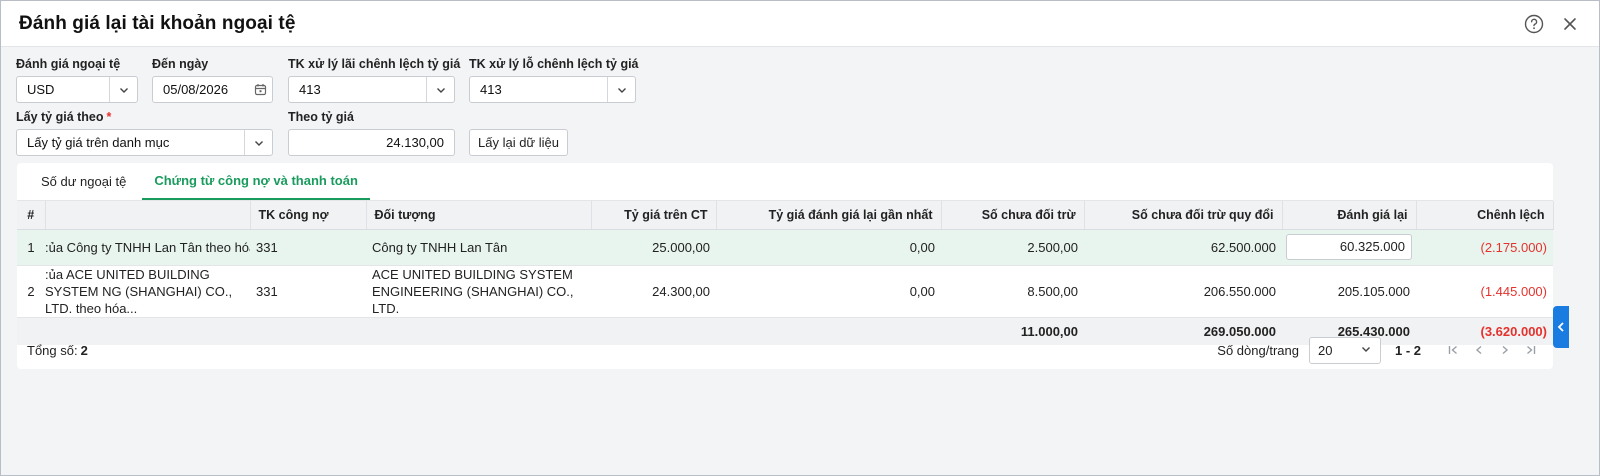 The height and width of the screenshot is (476, 1600). I want to click on row-doc-rate: 24.300,00, so click(653, 291).